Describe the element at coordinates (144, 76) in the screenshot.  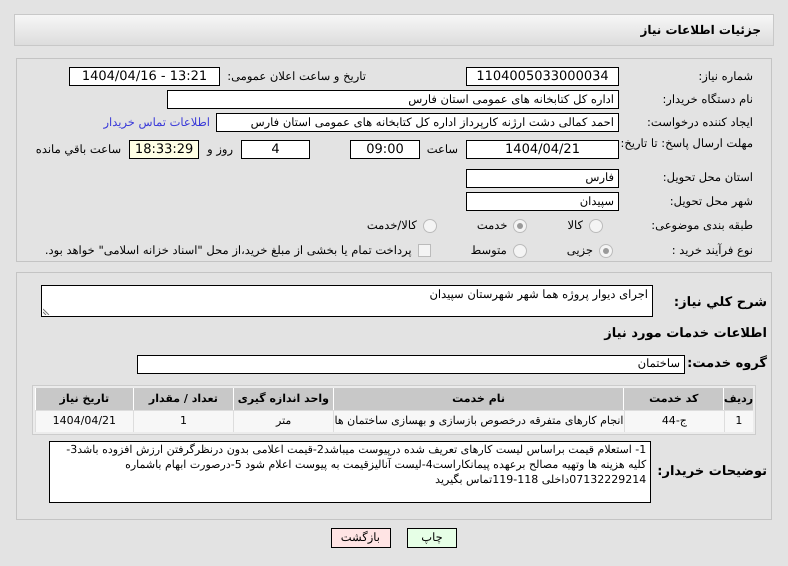
I see `text-field: 1404/04/16 - 13:21` at that location.